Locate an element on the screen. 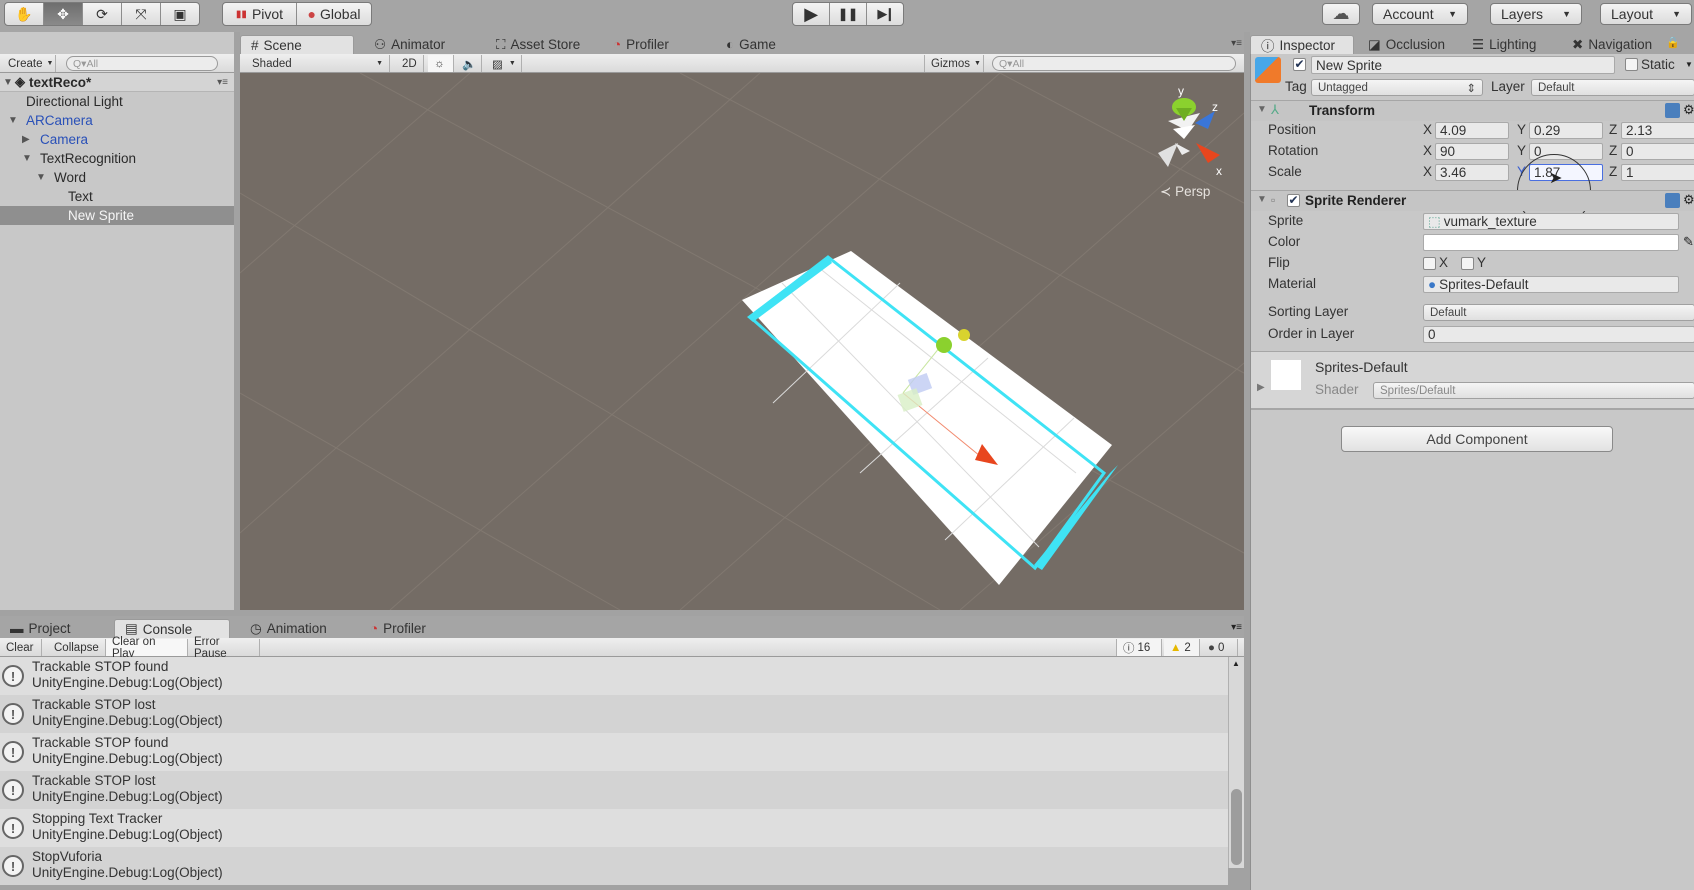 This screenshot has height=890, width=1694. create-dropdown: Create ▼ is located at coordinates (29, 63).